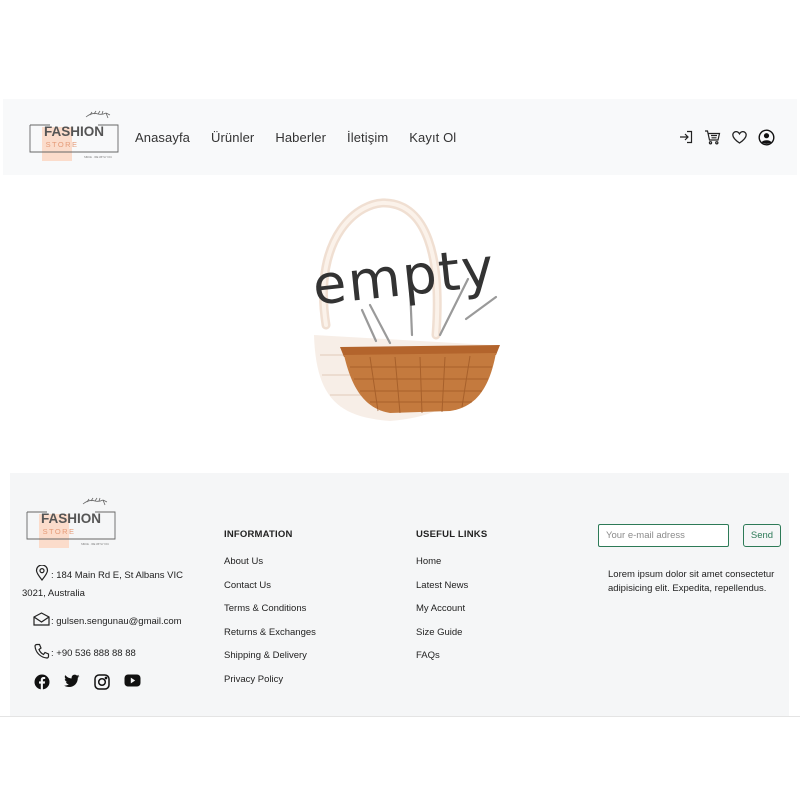 This screenshot has height=800, width=800. What do you see at coordinates (762, 535) in the screenshot?
I see `newsletter-send-button: Send` at bounding box center [762, 535].